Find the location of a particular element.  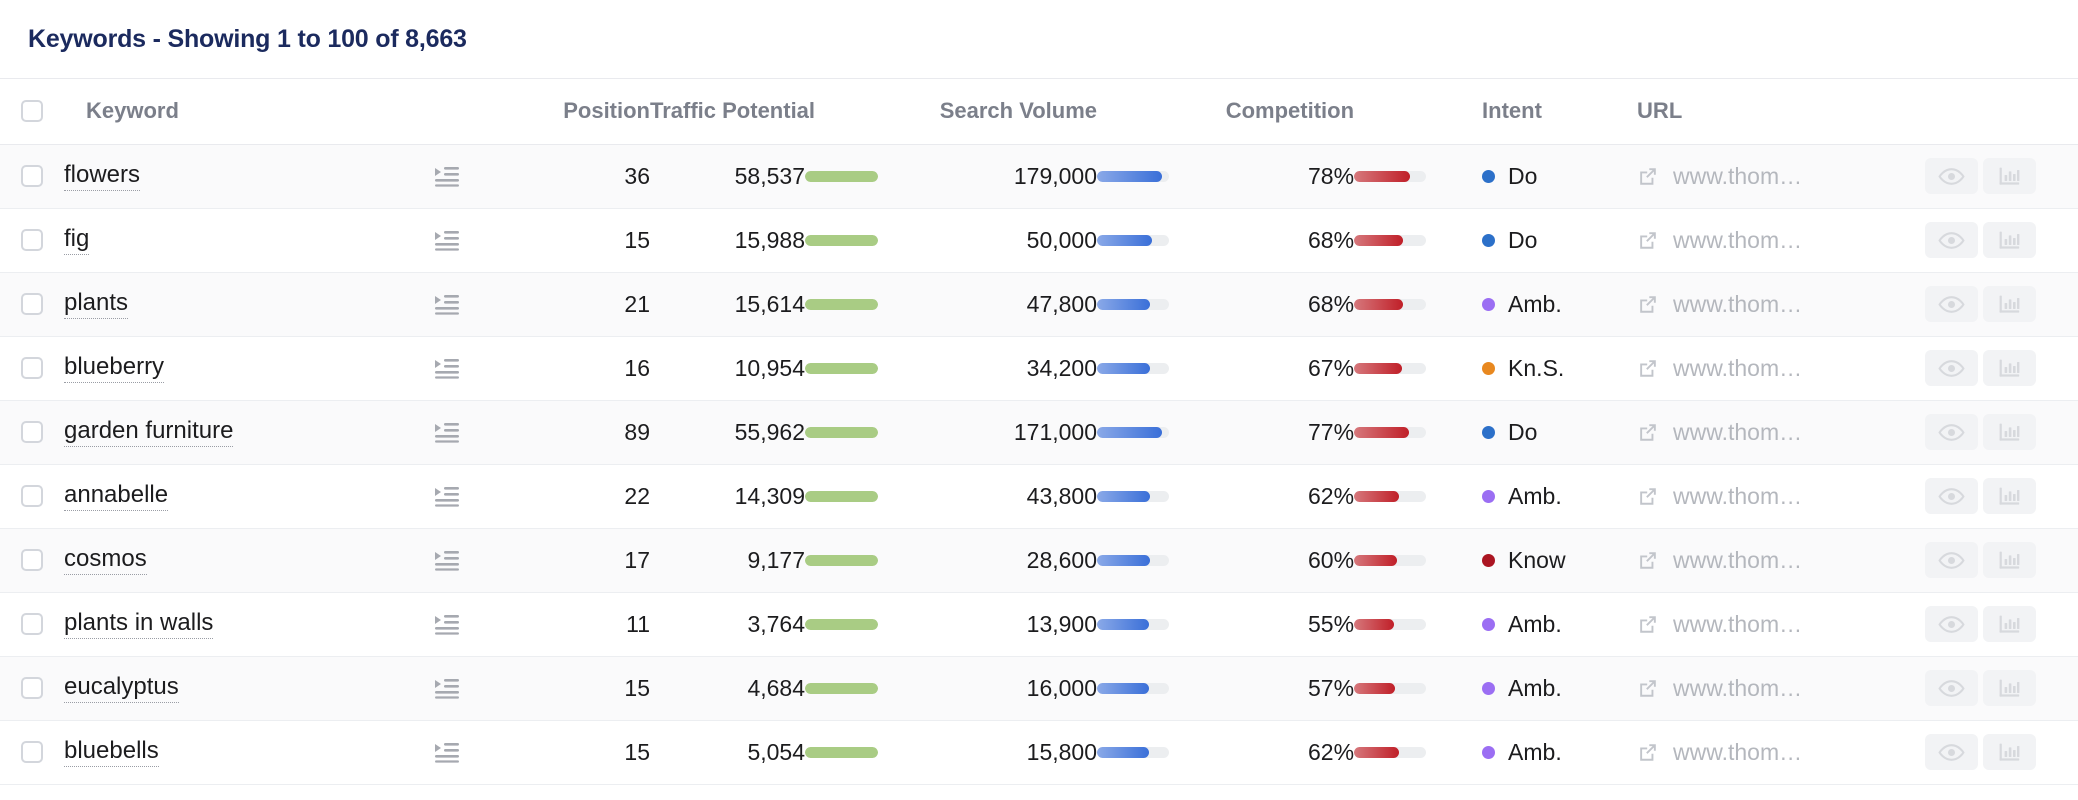

column-header-intent: Intent is located at coordinates (1550, 112).